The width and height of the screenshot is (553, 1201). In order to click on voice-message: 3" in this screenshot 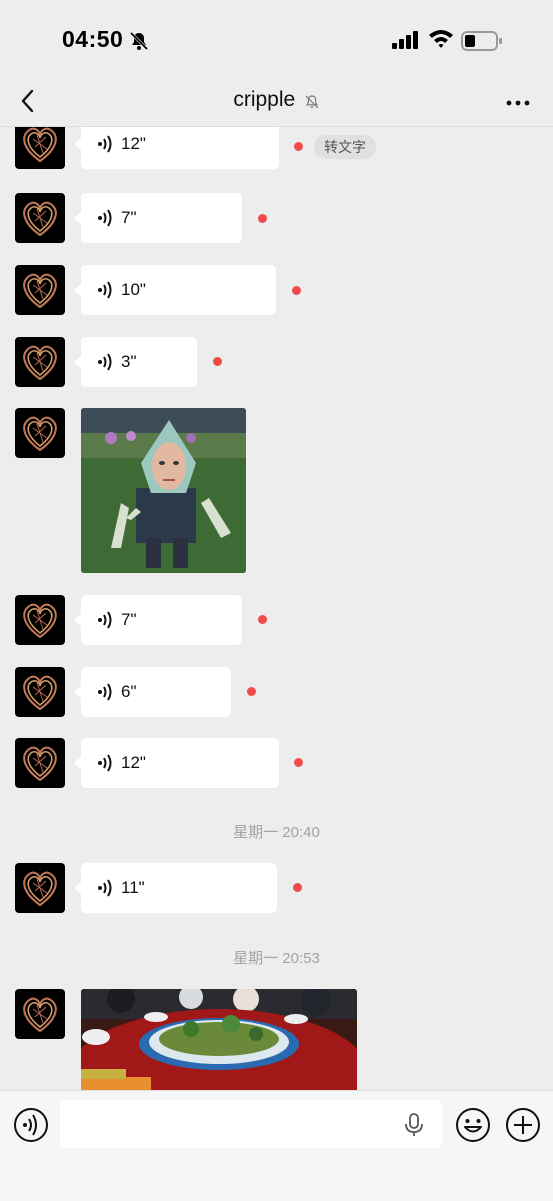, I will do `click(135, 362)`.